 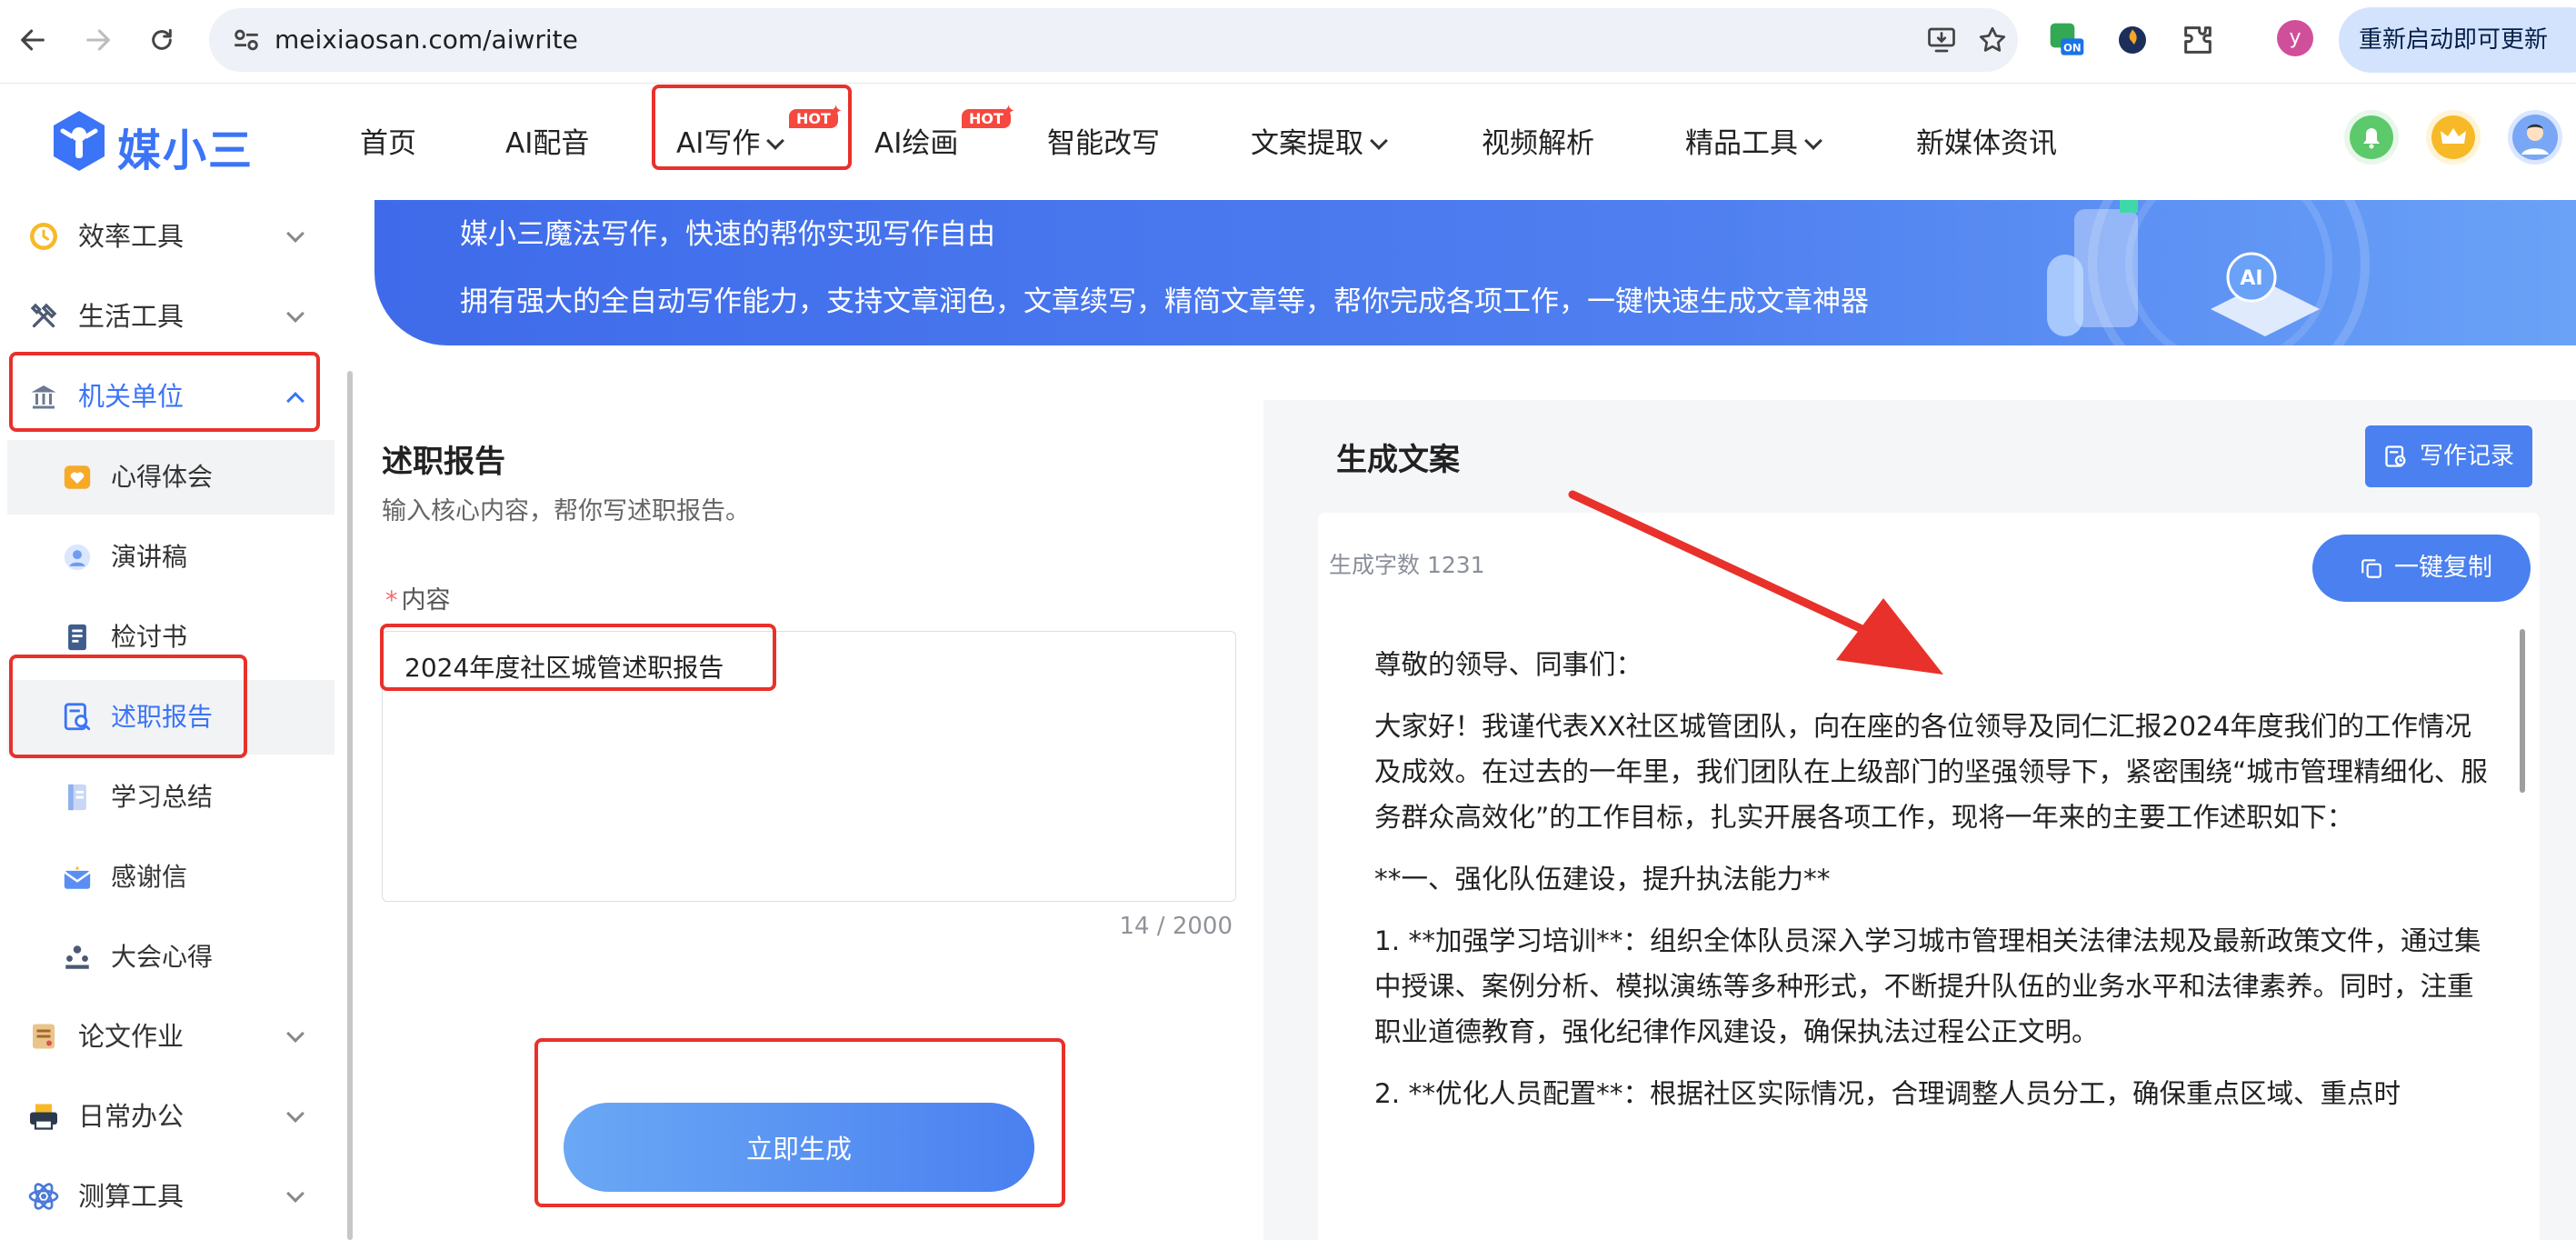 What do you see at coordinates (799, 1147) in the screenshot?
I see `generate-button: 立即生成` at bounding box center [799, 1147].